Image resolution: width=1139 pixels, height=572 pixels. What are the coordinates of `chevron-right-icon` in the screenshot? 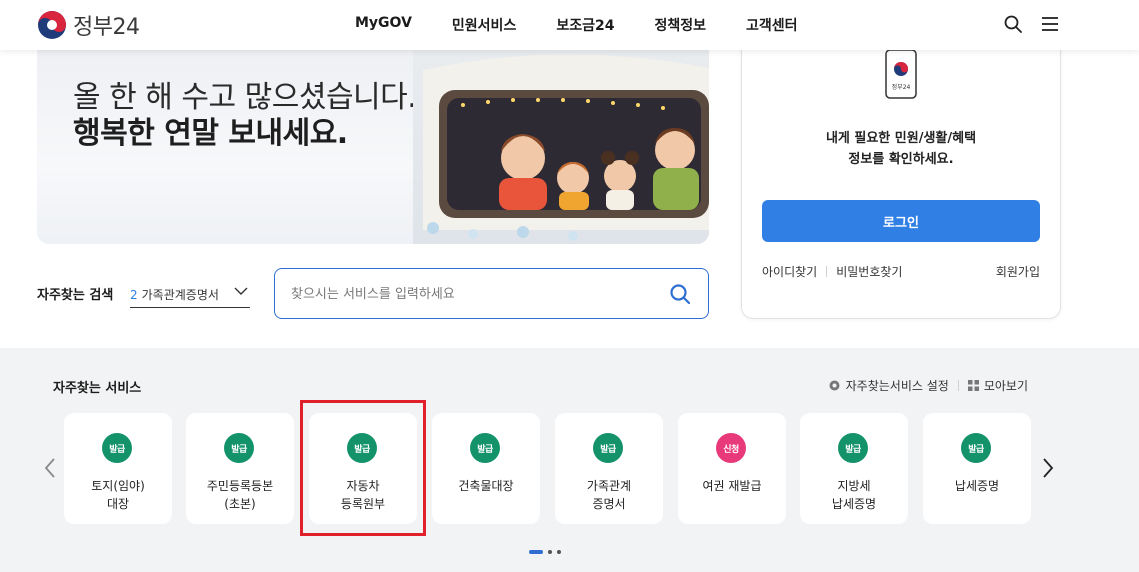 It's located at (1048, 468).